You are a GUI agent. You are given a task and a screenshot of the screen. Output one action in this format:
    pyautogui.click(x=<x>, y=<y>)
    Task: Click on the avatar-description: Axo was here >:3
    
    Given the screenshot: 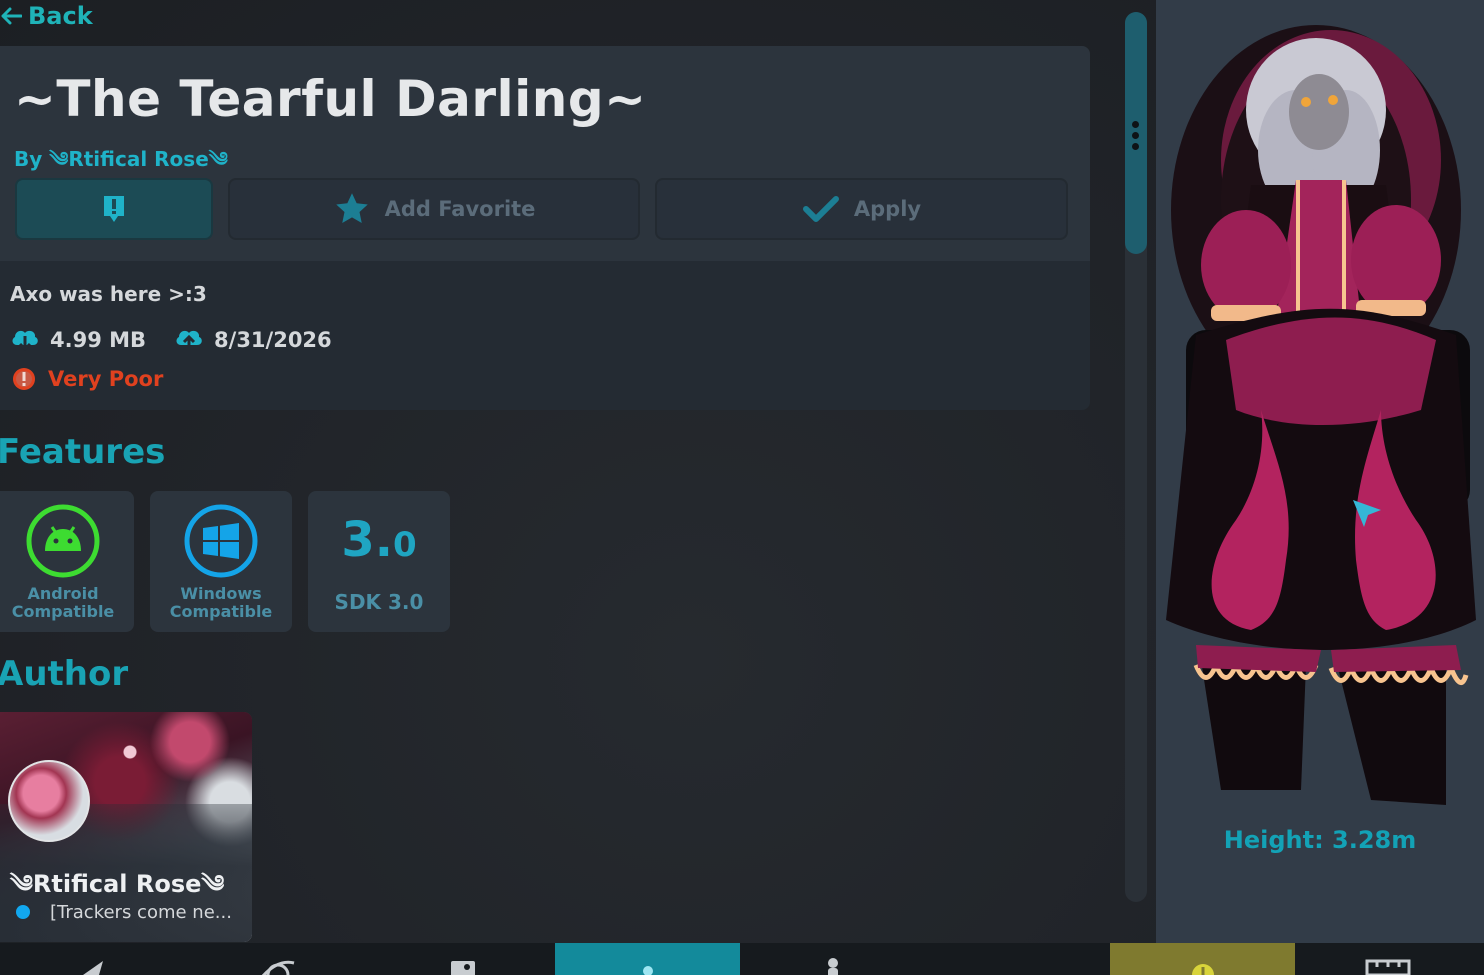 What is the action you would take?
    pyautogui.click(x=108, y=294)
    